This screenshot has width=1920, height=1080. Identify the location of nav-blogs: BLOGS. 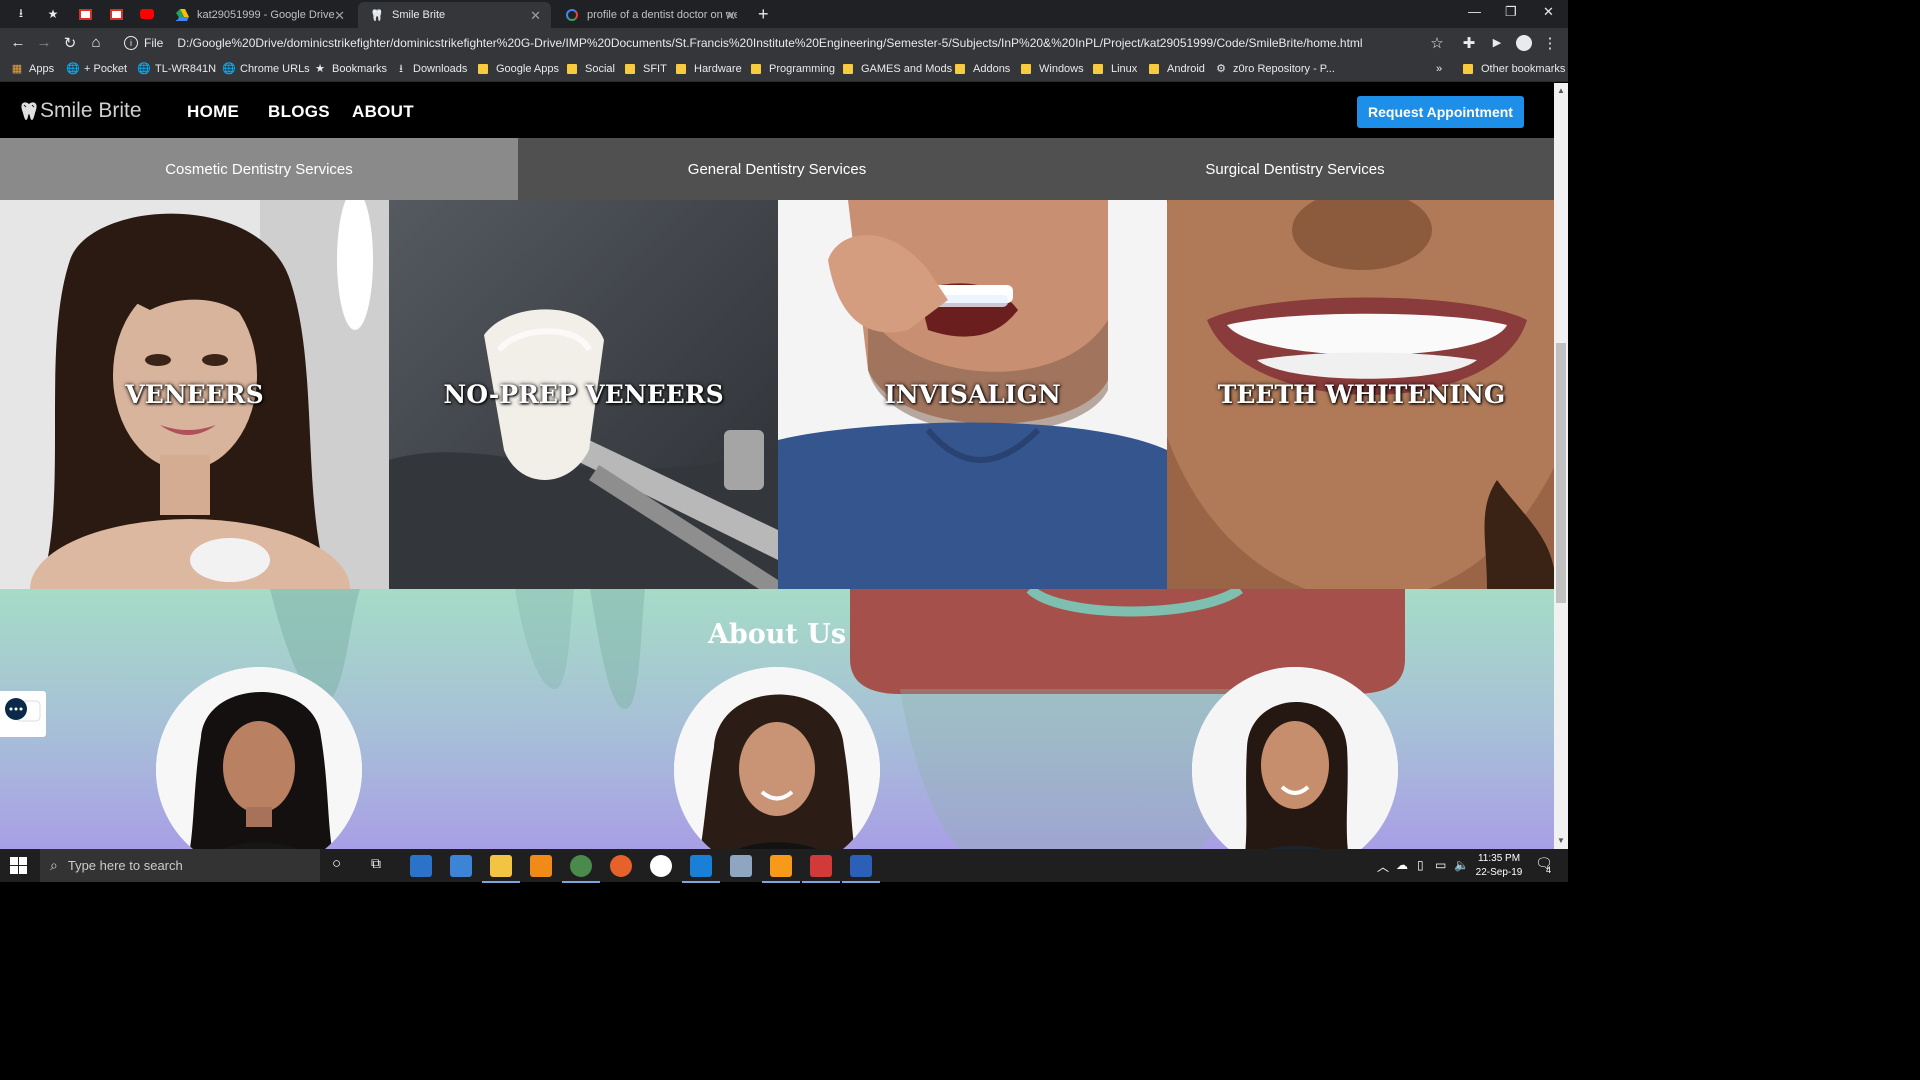
(299, 112).